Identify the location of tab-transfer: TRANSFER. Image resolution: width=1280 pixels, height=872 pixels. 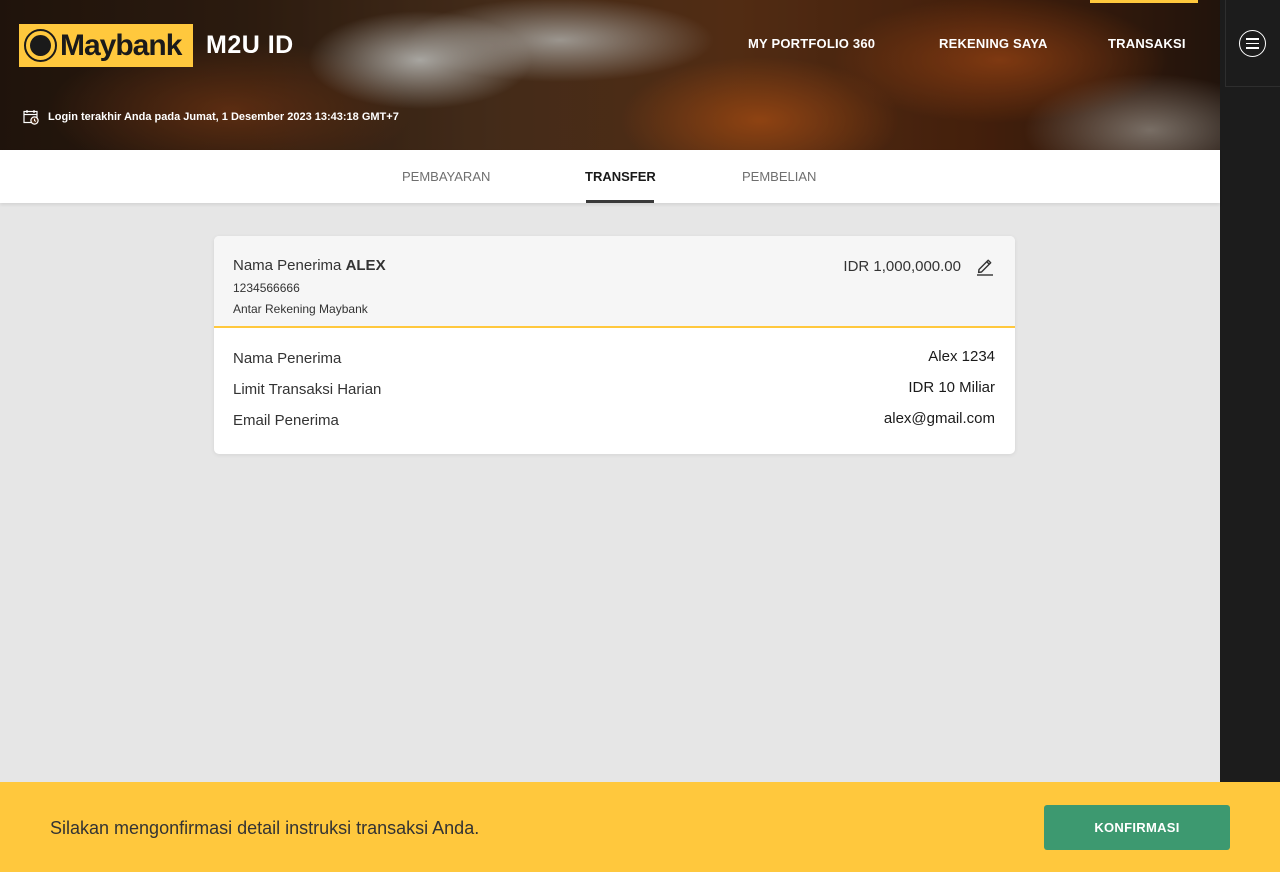
(620, 176).